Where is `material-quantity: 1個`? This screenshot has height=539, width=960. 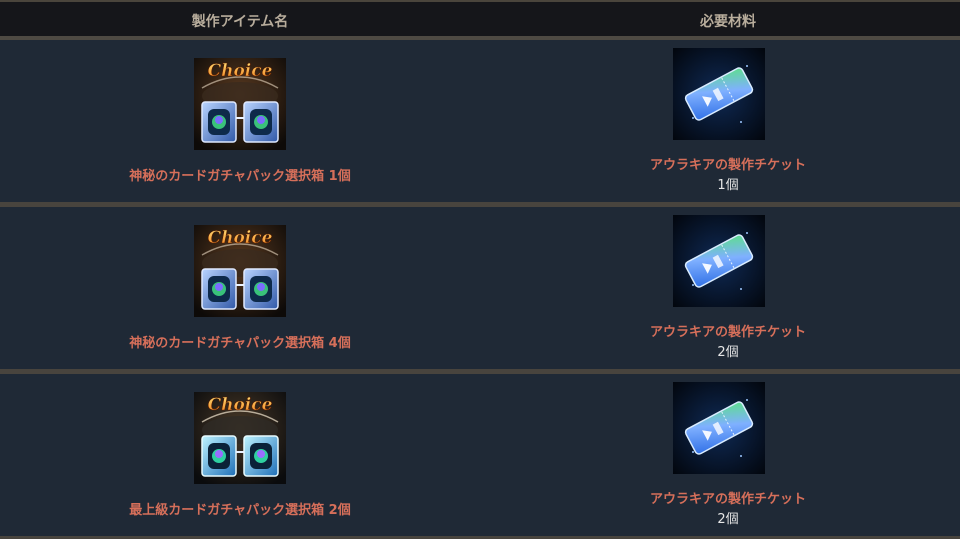
material-quantity: 1個 is located at coordinates (728, 185).